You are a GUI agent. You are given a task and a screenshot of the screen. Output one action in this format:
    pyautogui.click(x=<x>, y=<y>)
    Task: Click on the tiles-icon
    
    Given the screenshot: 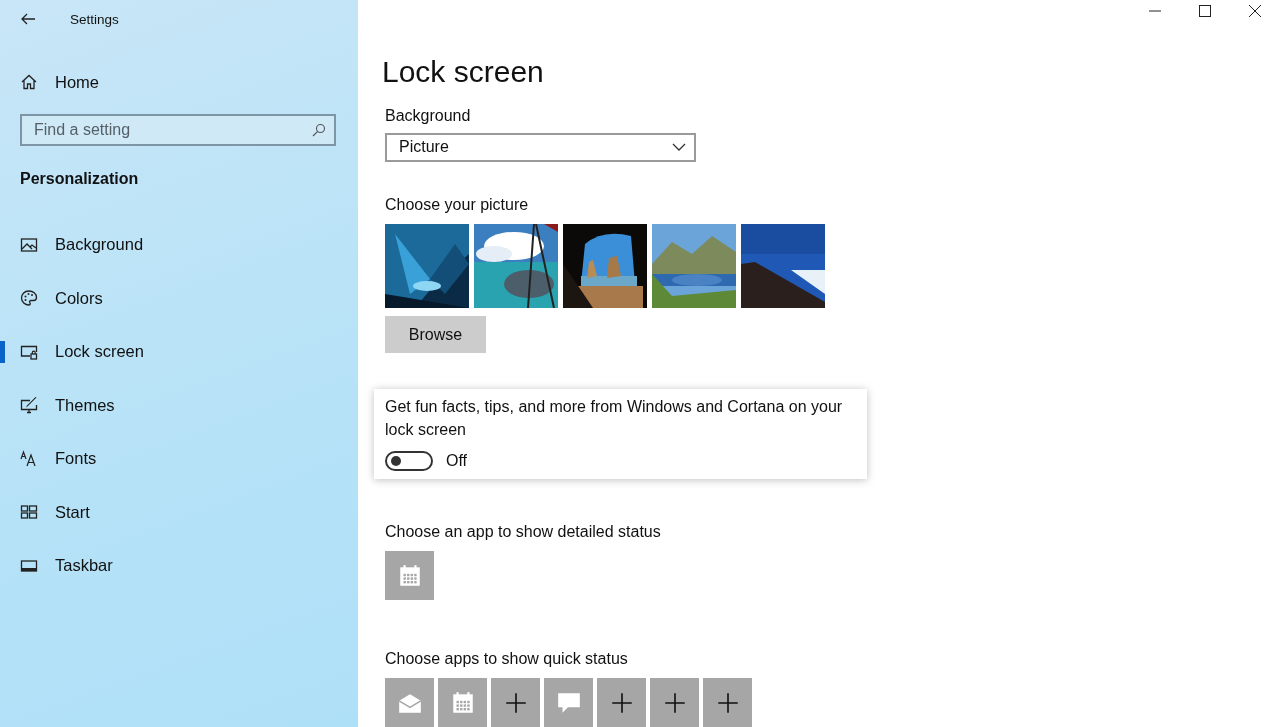 What is the action you would take?
    pyautogui.click(x=29, y=512)
    